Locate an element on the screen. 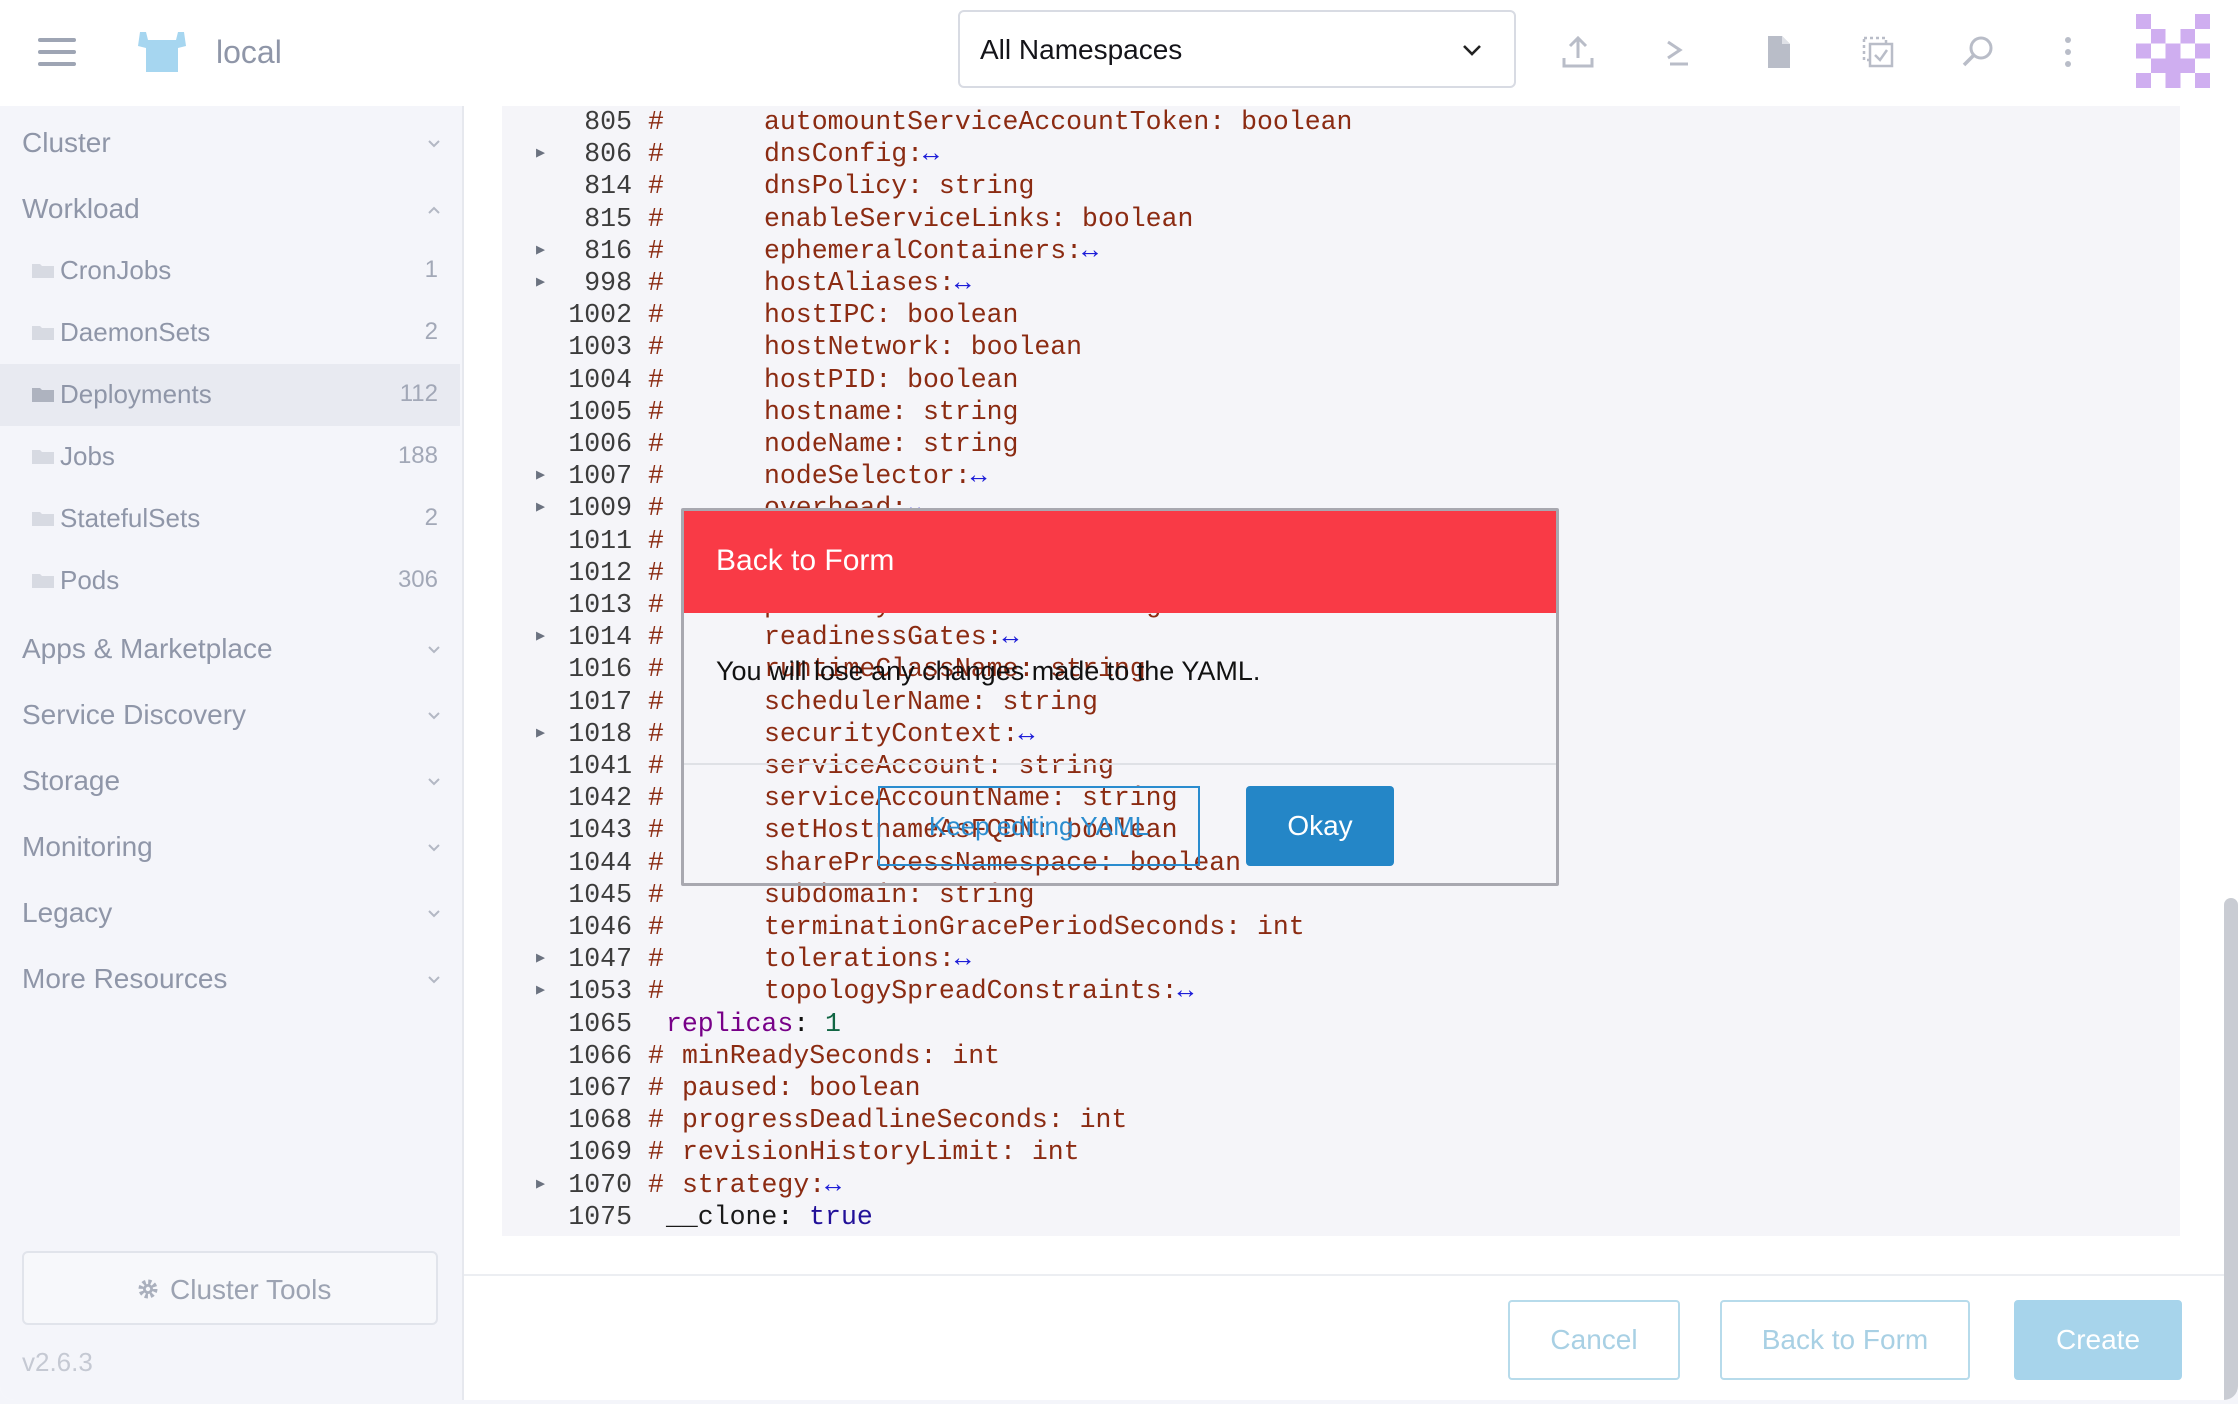 The height and width of the screenshot is (1404, 2238). nav-group-apps-marketplace: Apps & Marketplace is located at coordinates (232, 649).